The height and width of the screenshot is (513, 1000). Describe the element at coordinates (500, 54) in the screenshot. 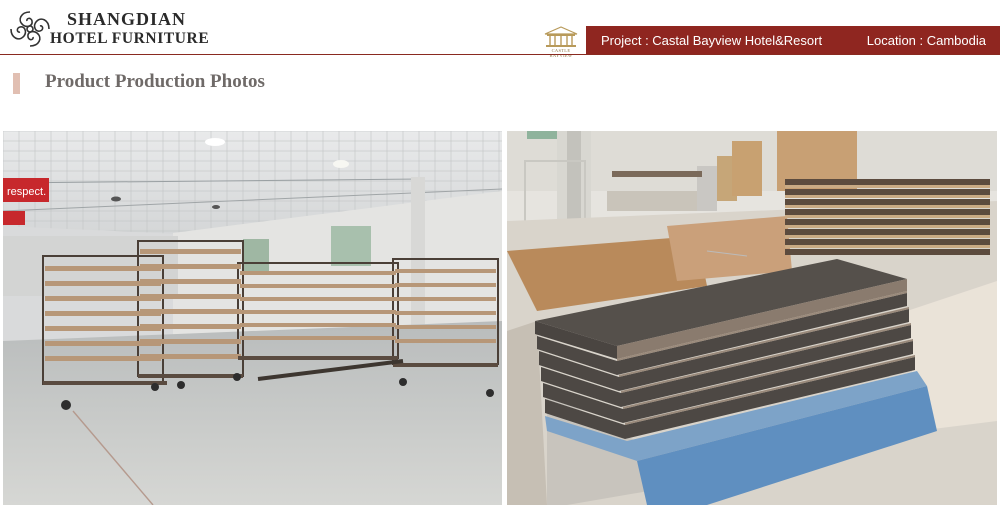

I see `header-divider` at that location.